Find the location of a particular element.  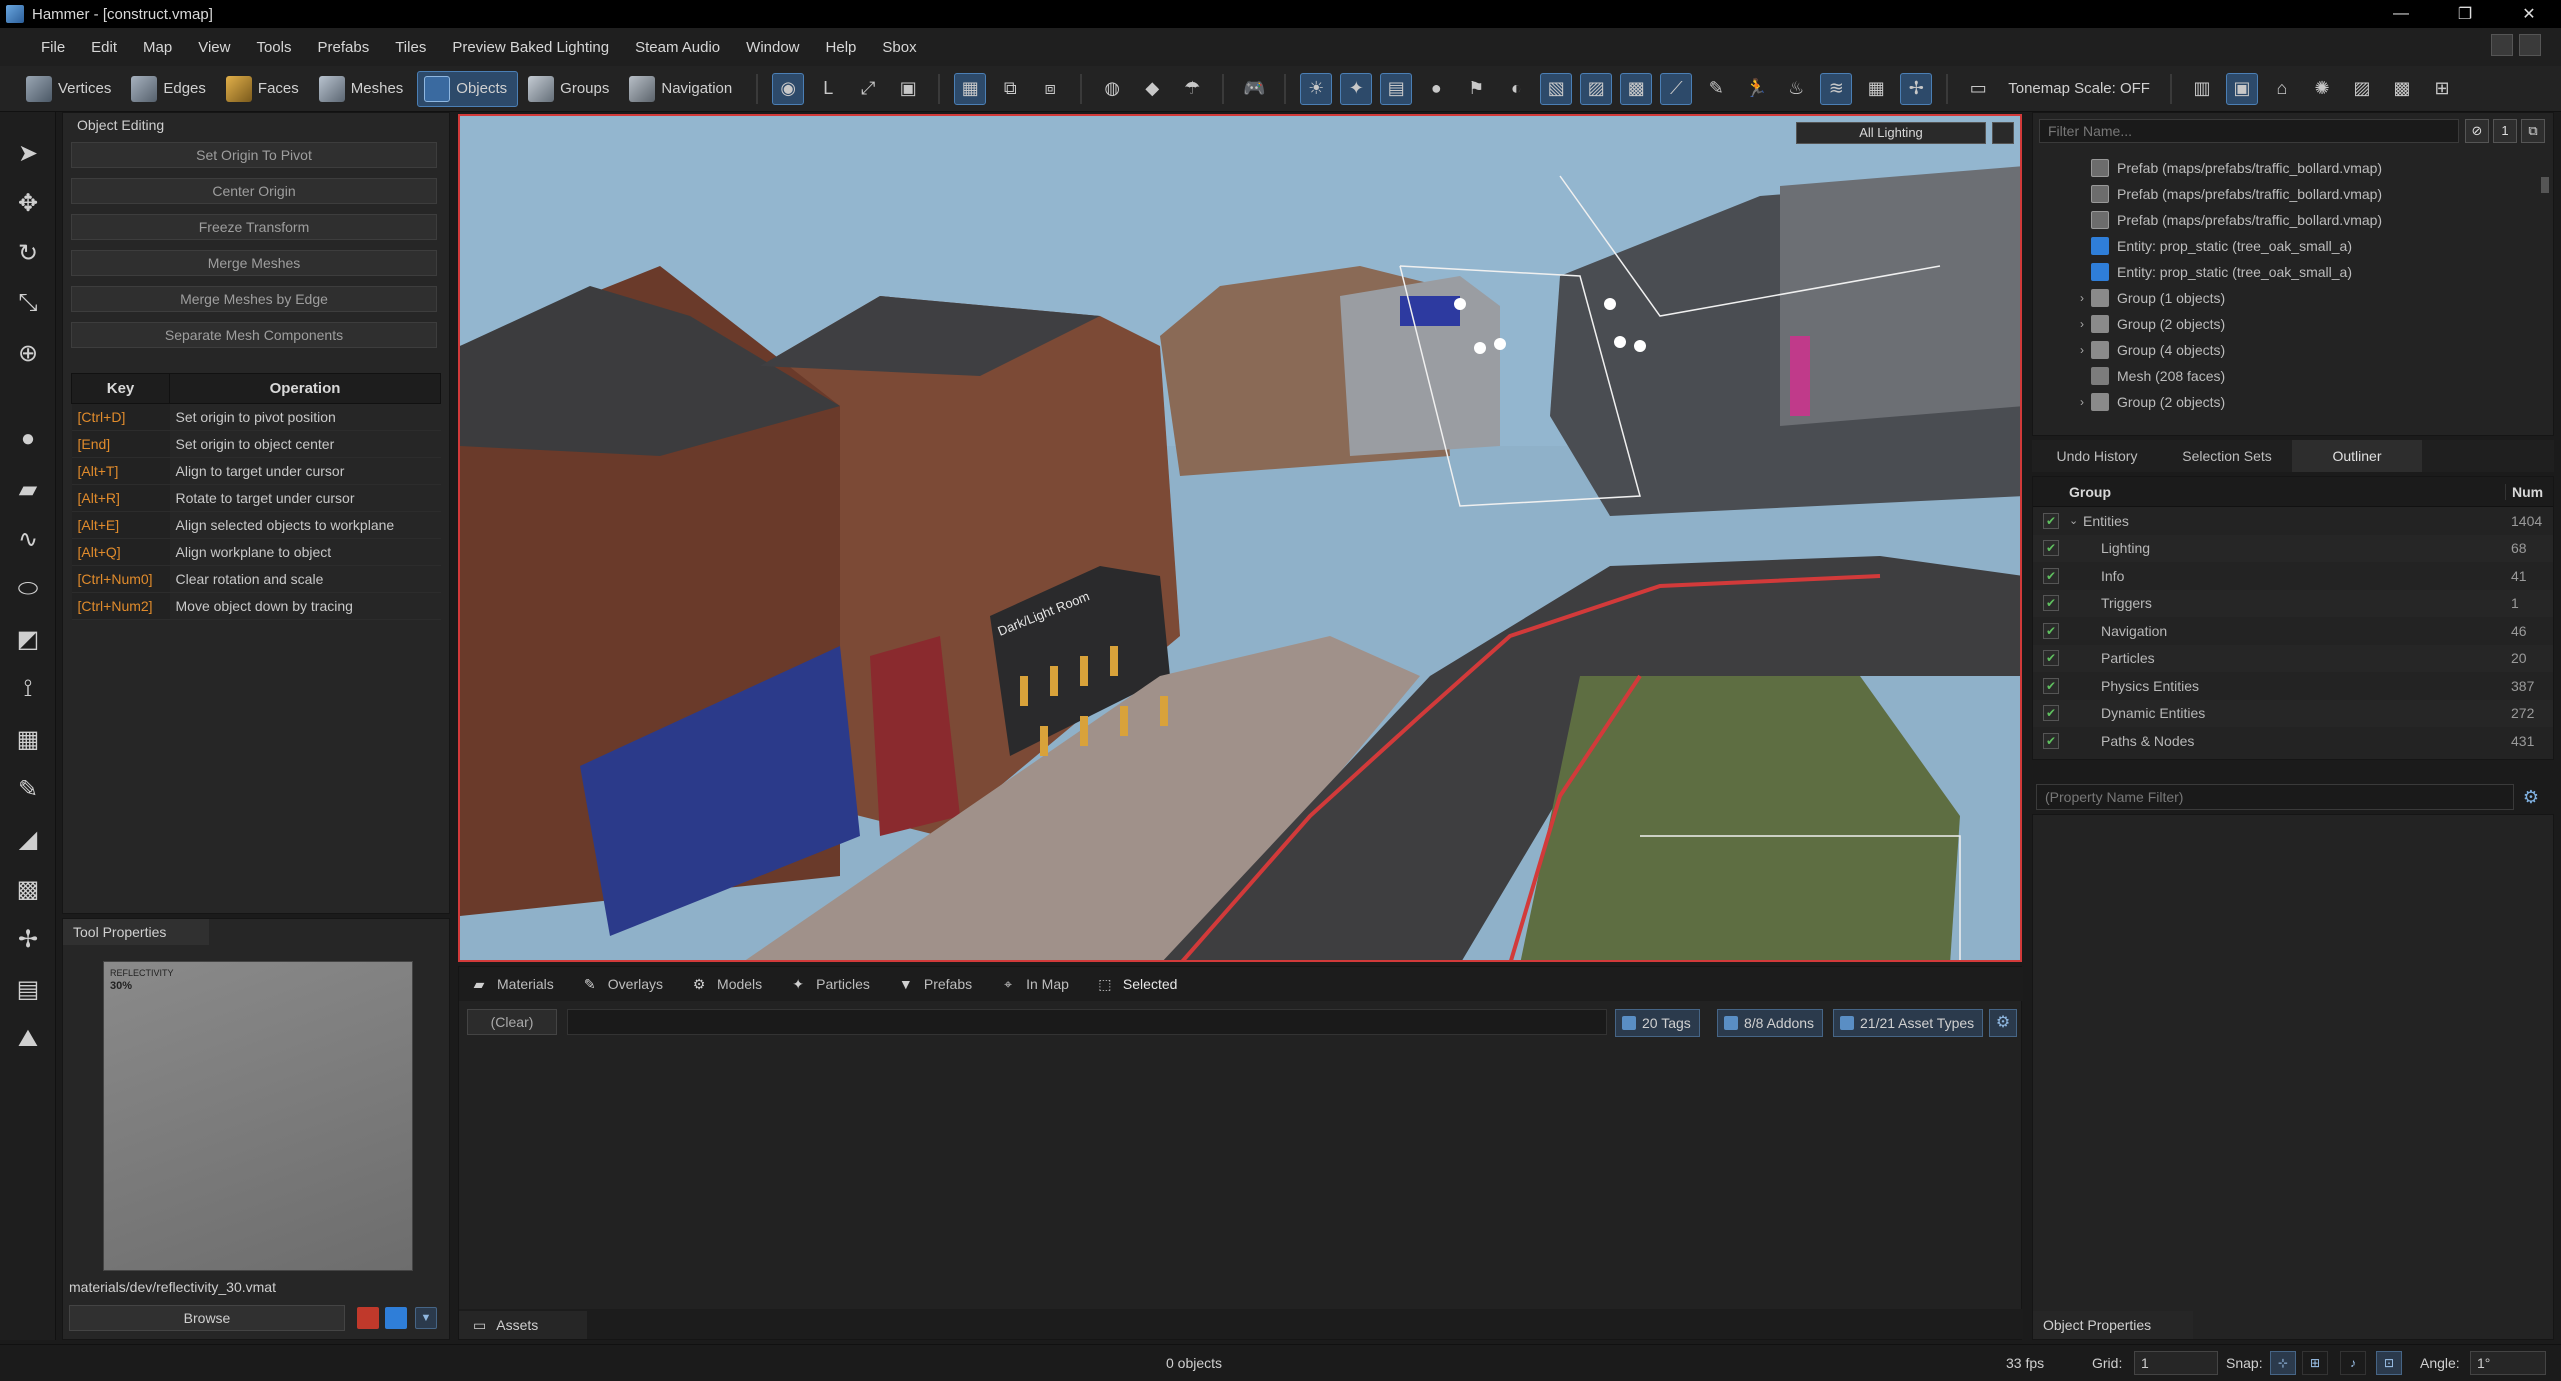

tab-particles: ✦ Particles is located at coordinates (830, 984).